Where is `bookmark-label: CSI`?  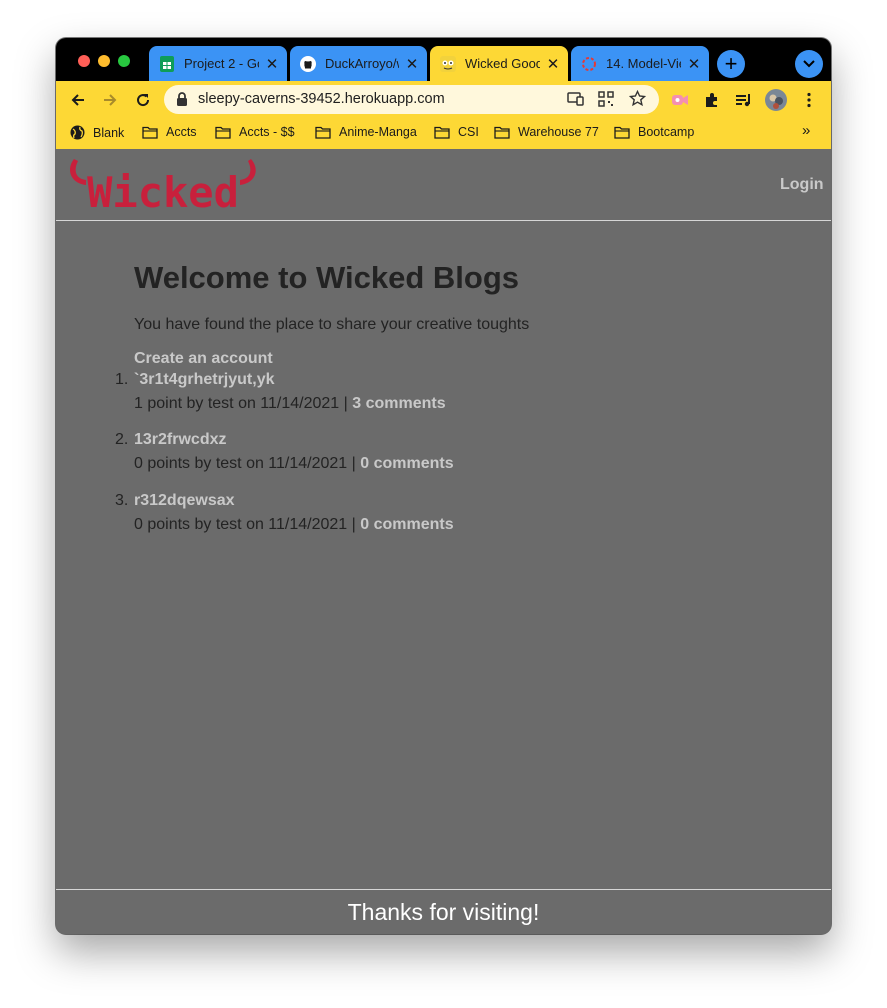 bookmark-label: CSI is located at coordinates (468, 132).